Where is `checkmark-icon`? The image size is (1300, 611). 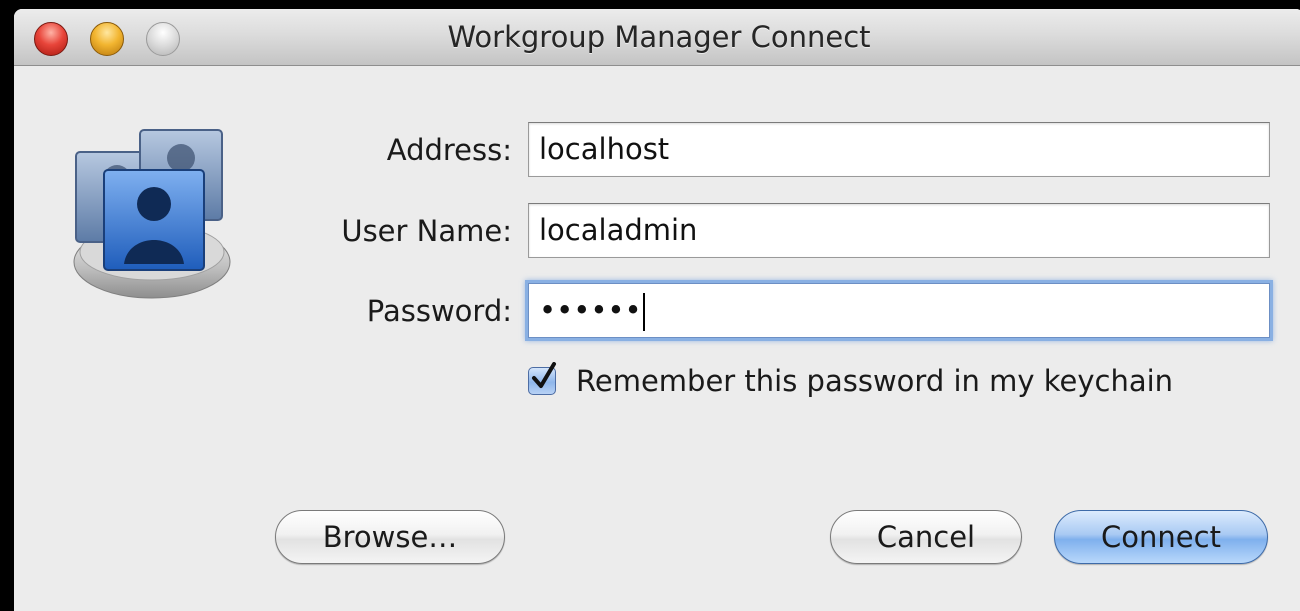 checkmark-icon is located at coordinates (544, 375).